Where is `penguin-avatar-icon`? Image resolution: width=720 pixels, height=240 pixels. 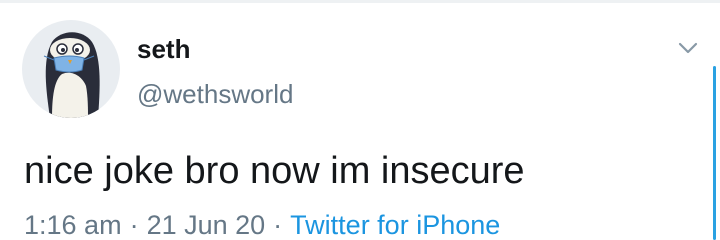
penguin-avatar-icon is located at coordinates (71, 75).